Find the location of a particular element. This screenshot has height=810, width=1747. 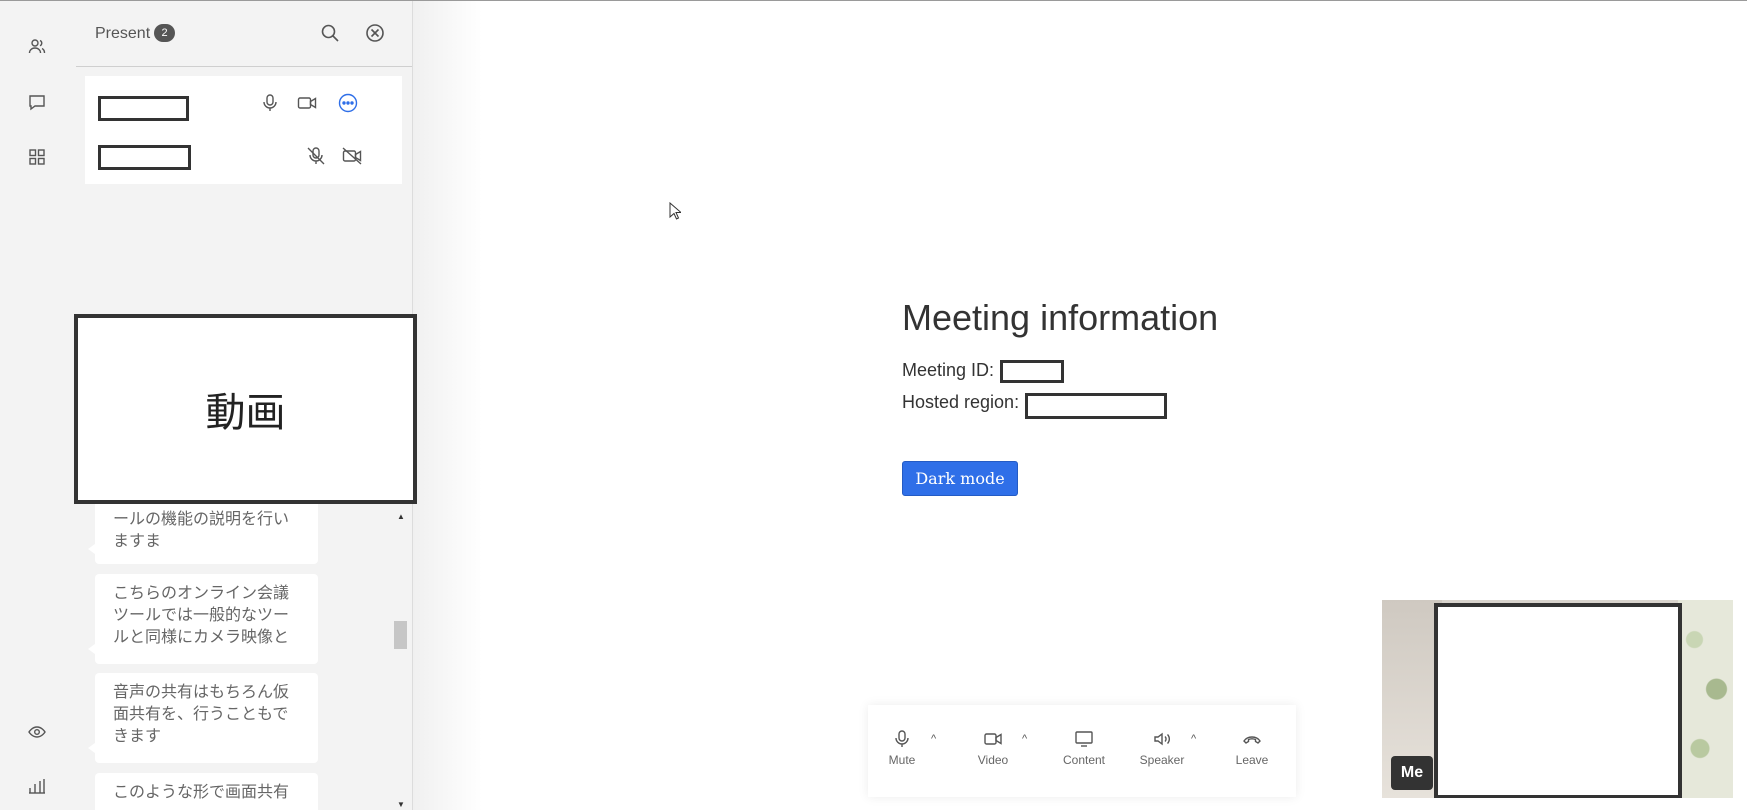

participant-count-badge: 2 is located at coordinates (164, 33).